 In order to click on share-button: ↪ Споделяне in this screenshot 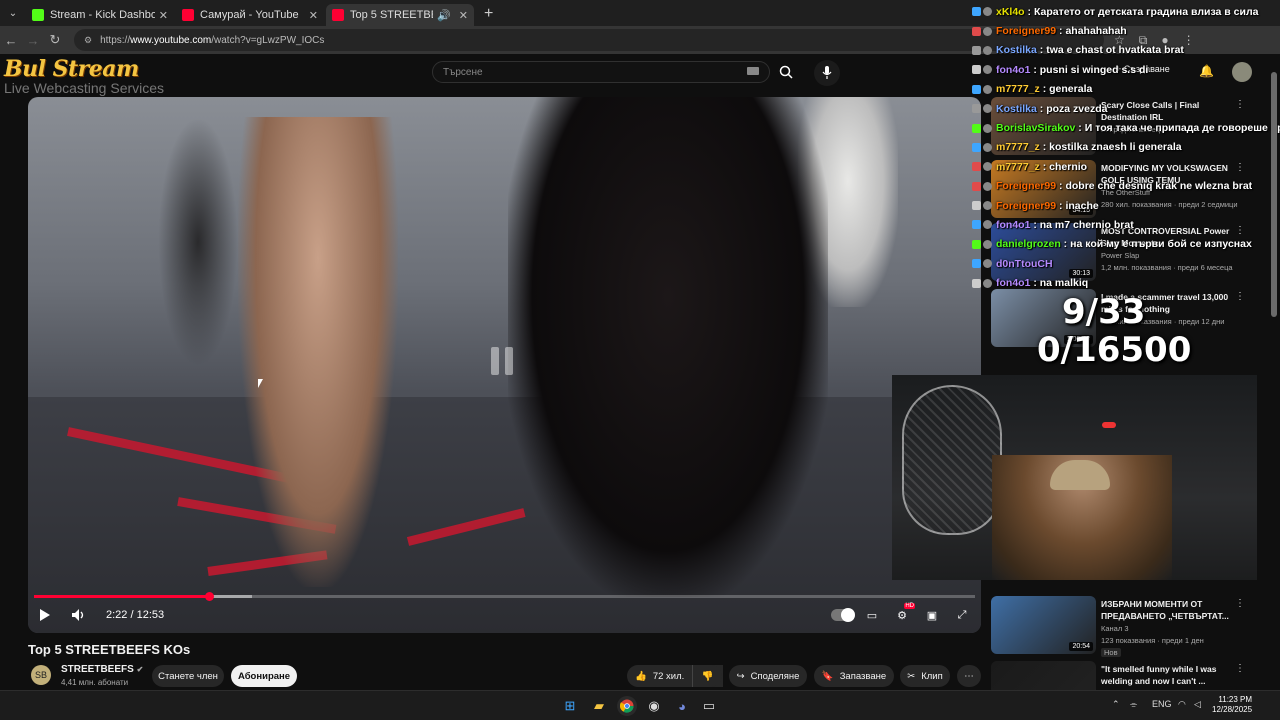, I will do `click(768, 676)`.